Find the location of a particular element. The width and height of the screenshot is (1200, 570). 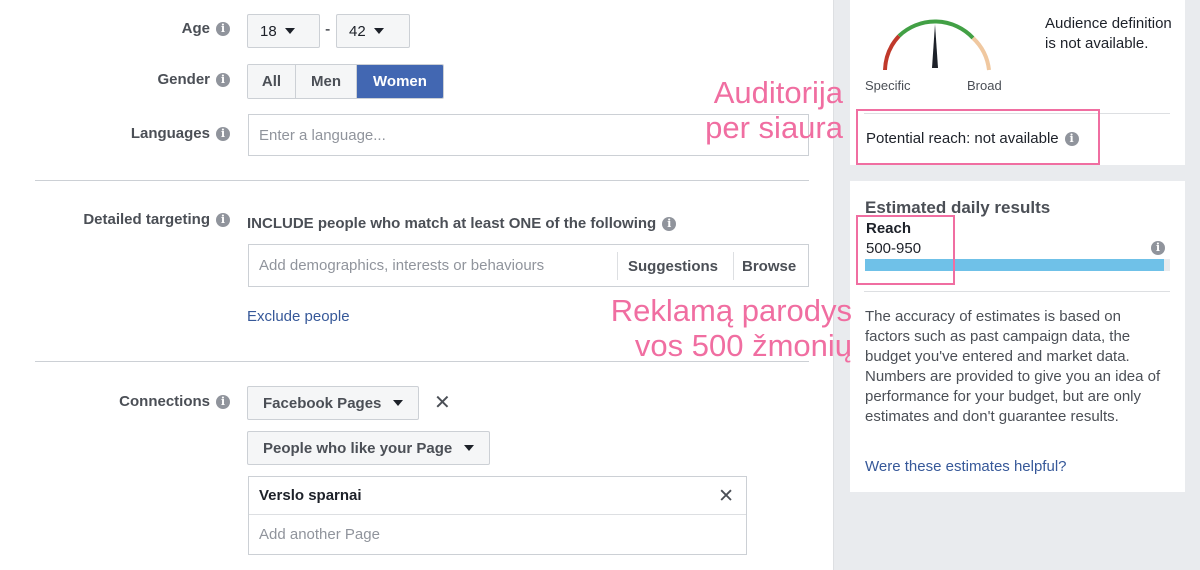

reach-annotation: Reklamą parodys vos 500 žmonių is located at coordinates (716, 328).